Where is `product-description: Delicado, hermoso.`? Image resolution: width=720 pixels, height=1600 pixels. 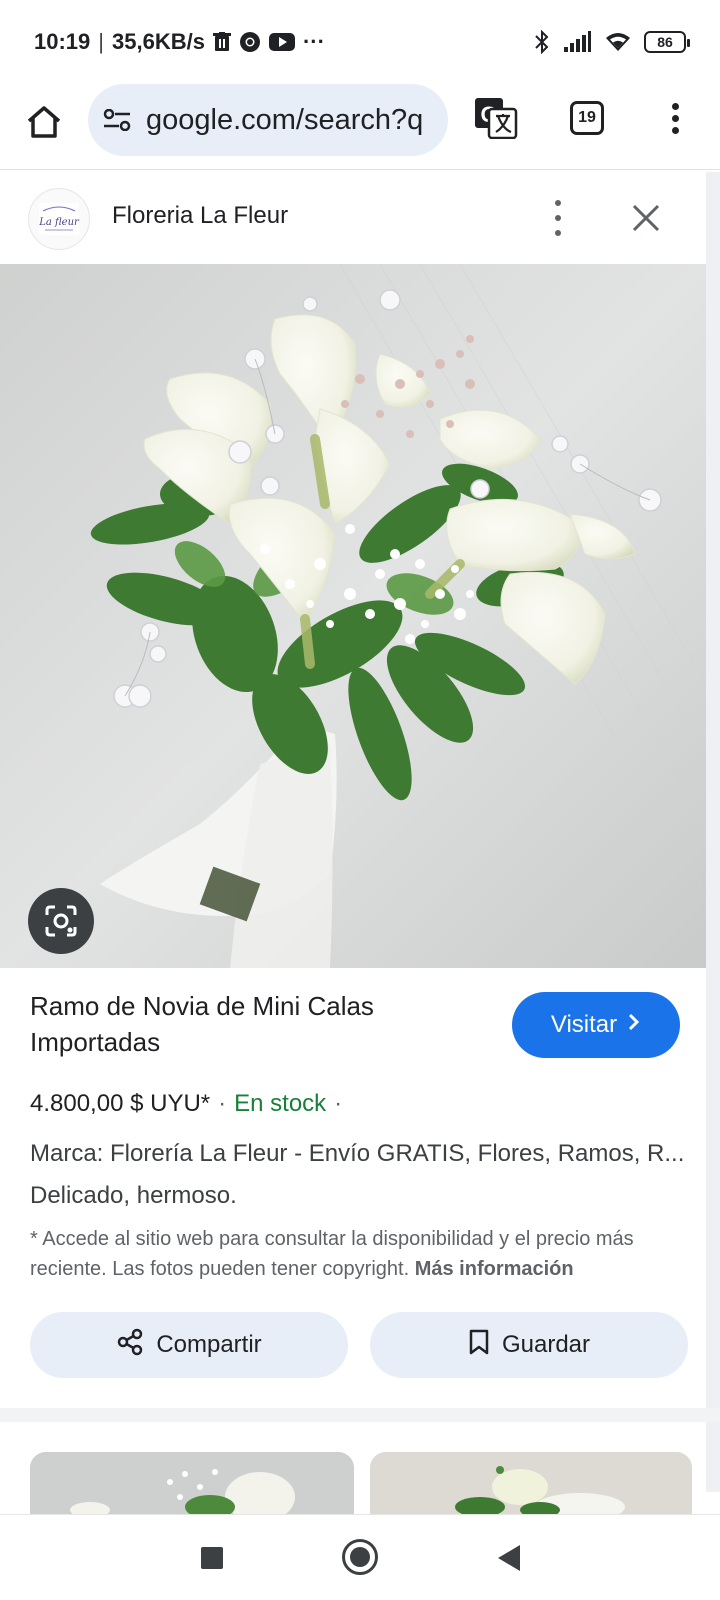
product-description: Delicado, hermoso. is located at coordinates (133, 1195).